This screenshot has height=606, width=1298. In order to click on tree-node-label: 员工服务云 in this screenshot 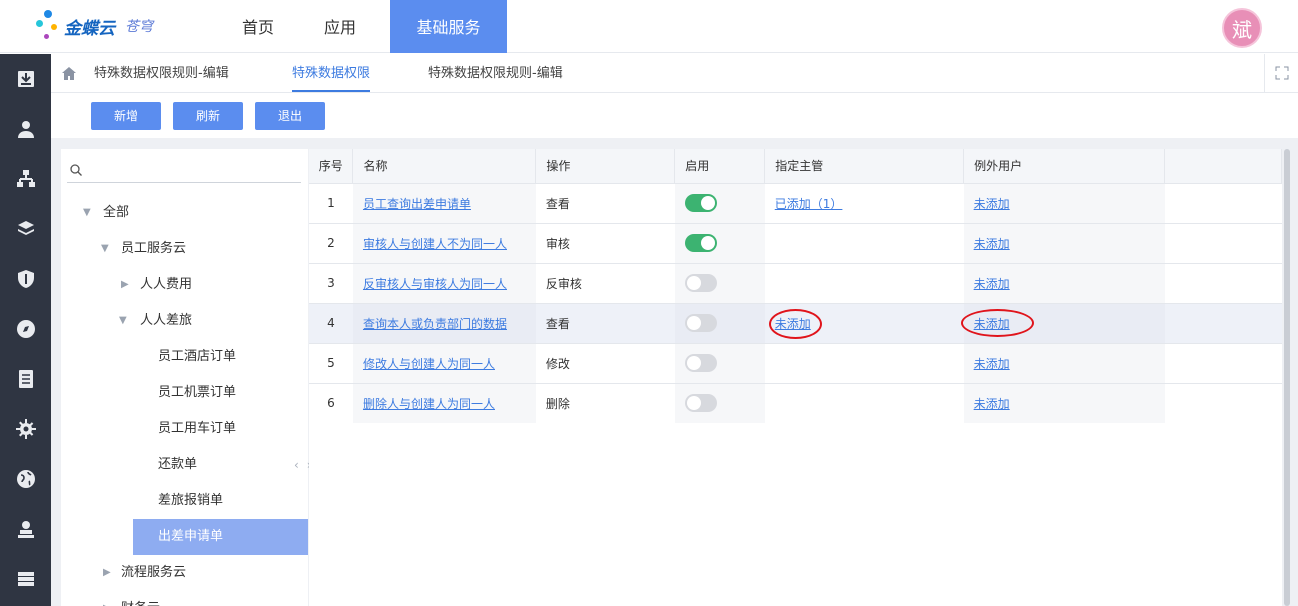, I will do `click(154, 248)`.